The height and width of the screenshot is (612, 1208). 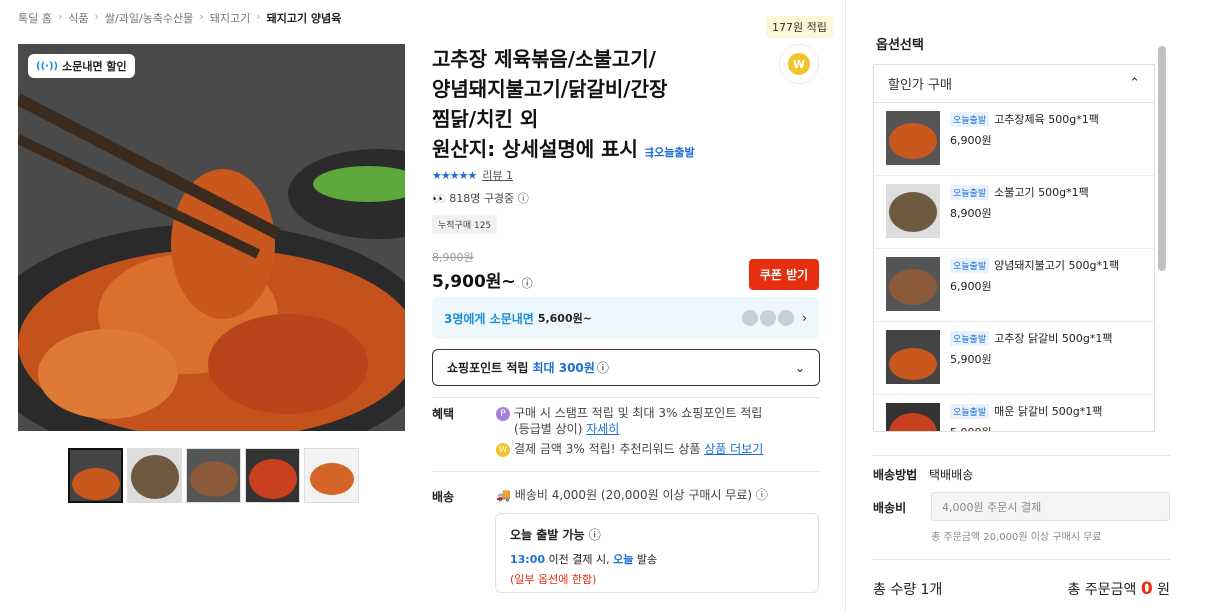 What do you see at coordinates (799, 27) in the screenshot?
I see `reward-badge: 177원 적립` at bounding box center [799, 27].